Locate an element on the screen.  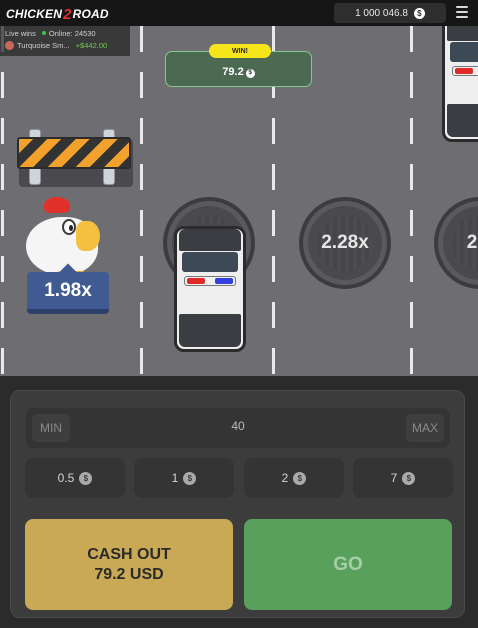
game-logo: CHICKEN2ROAD is located at coordinates (57, 14).